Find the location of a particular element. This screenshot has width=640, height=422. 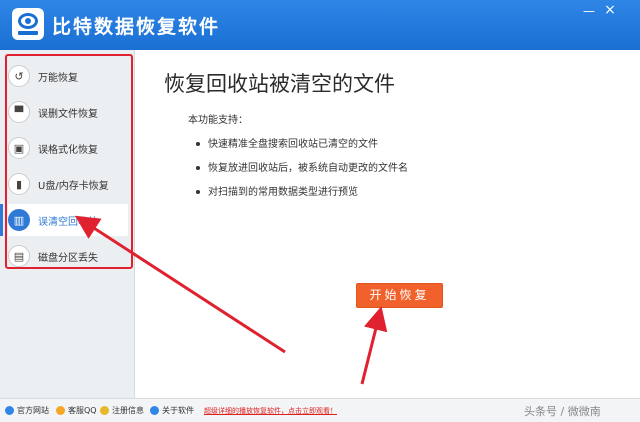

watermark: 头条号 / 微微南 is located at coordinates (562, 411).